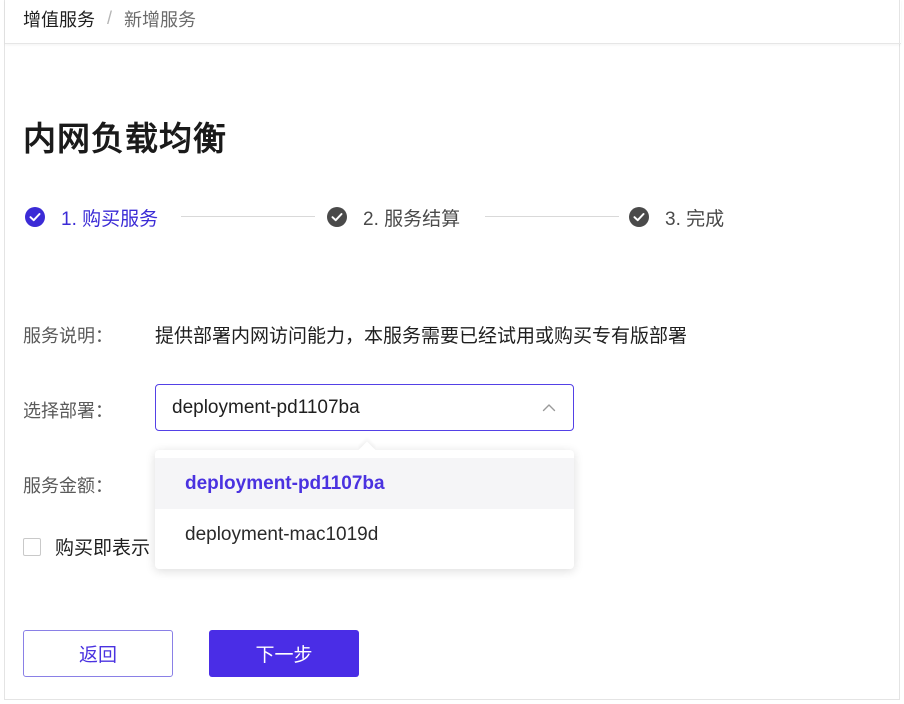  Describe the element at coordinates (266, 407) in the screenshot. I see `deployment-select-value: deployment-pd1107ba` at that location.